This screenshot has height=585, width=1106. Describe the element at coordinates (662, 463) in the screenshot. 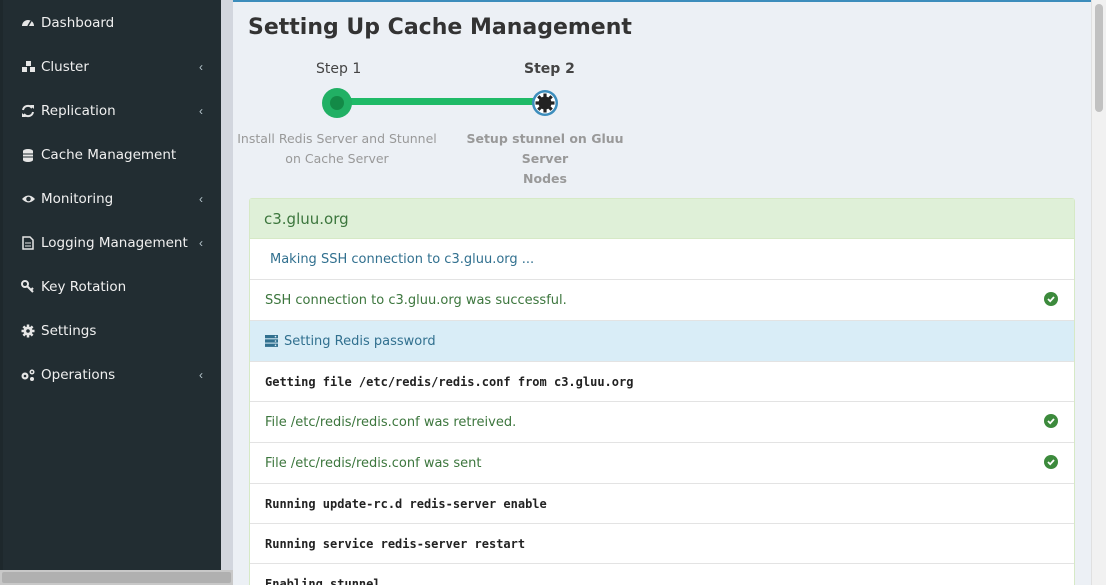

I see `log-row: File /etc/redis/redis.conf was sent` at that location.